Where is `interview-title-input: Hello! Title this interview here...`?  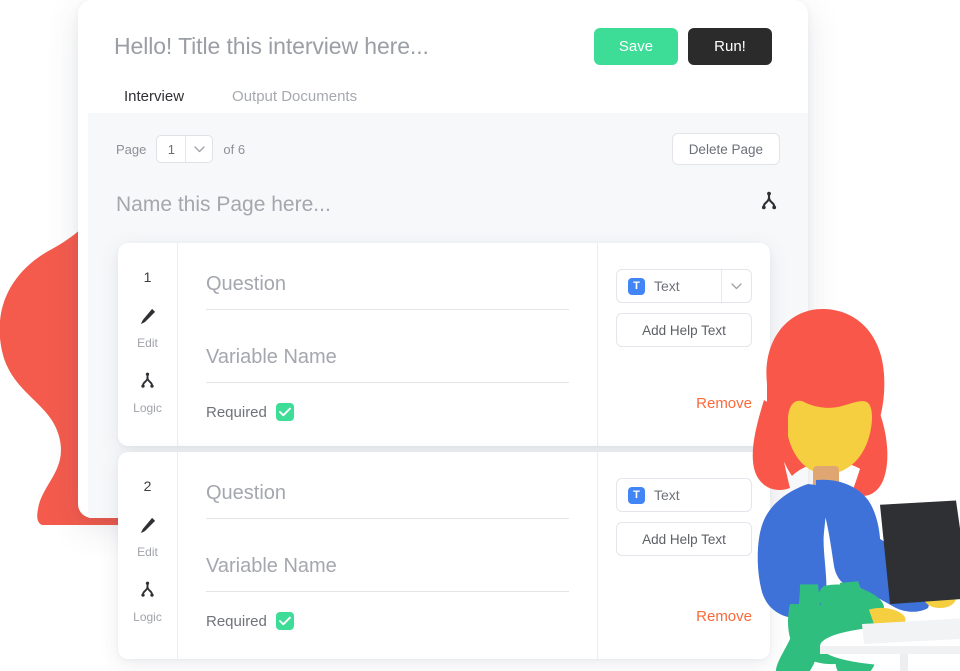
interview-title-input: Hello! Title this interview here... is located at coordinates (271, 46).